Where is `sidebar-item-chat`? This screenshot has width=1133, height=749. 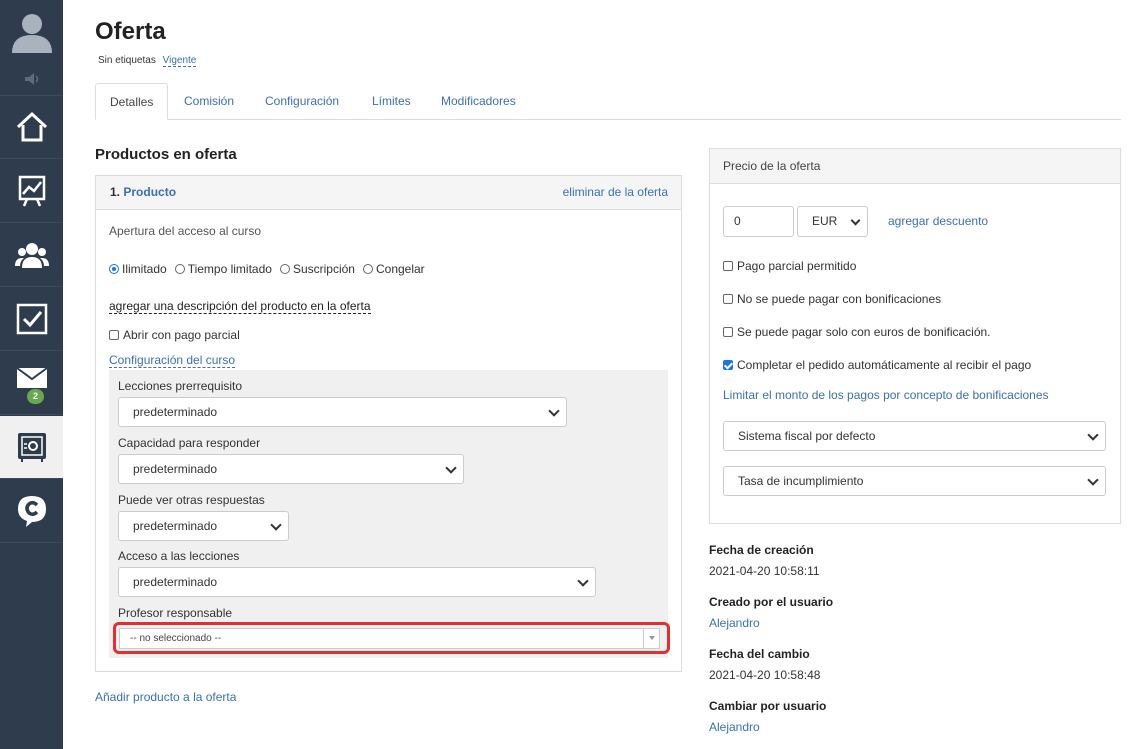
sidebar-item-chat is located at coordinates (31, 511).